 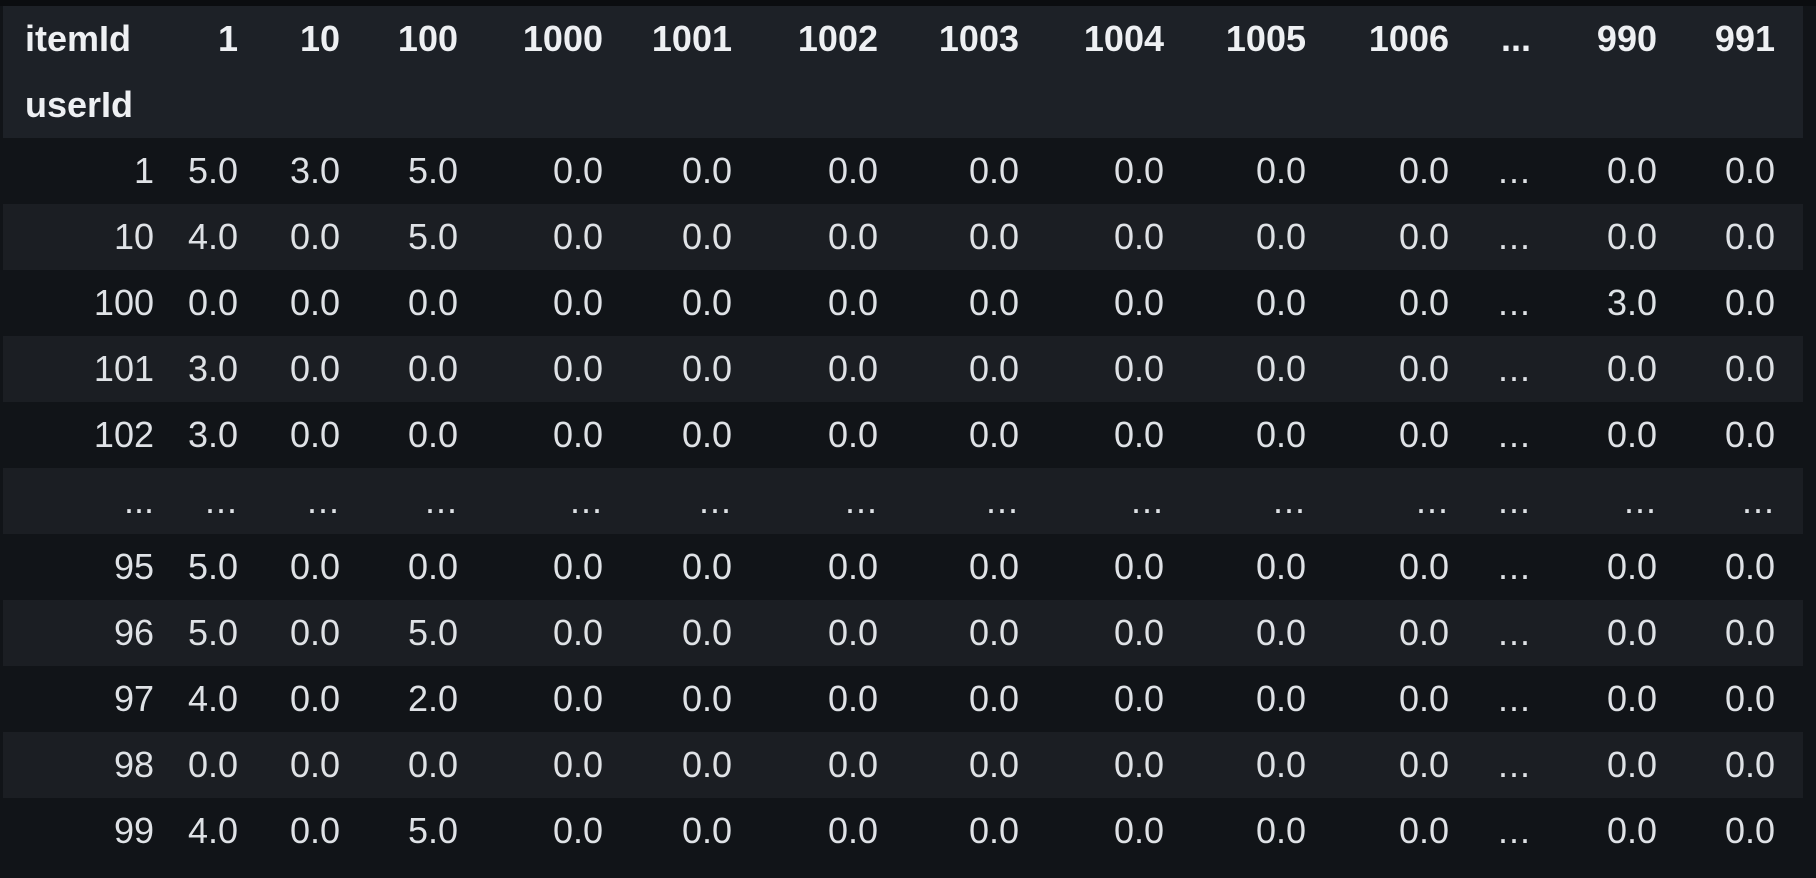 What do you see at coordinates (417, 699) in the screenshot?
I see `value-cell: 2.0` at bounding box center [417, 699].